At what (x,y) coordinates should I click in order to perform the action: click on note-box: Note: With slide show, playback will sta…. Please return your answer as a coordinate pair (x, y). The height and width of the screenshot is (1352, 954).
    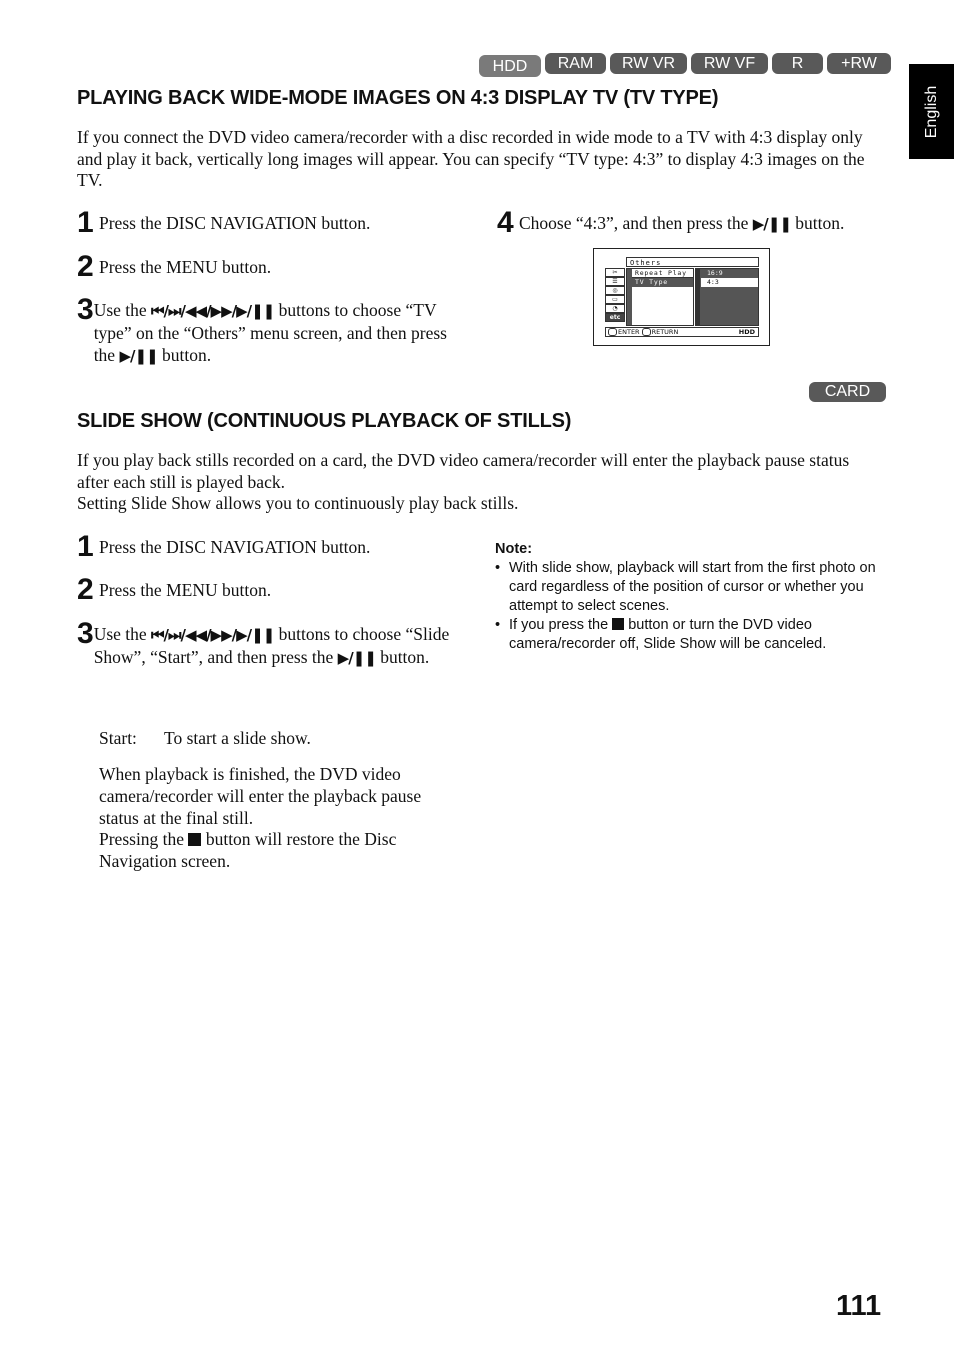
    Looking at the image, I should click on (692, 597).